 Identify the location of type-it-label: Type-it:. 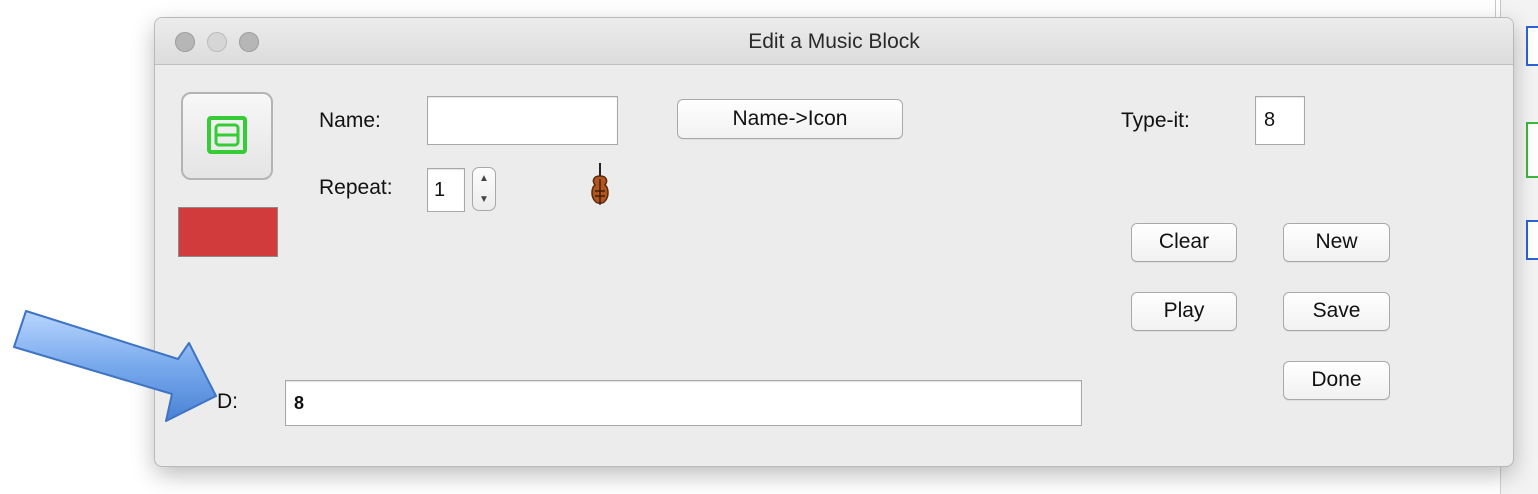
(1155, 120).